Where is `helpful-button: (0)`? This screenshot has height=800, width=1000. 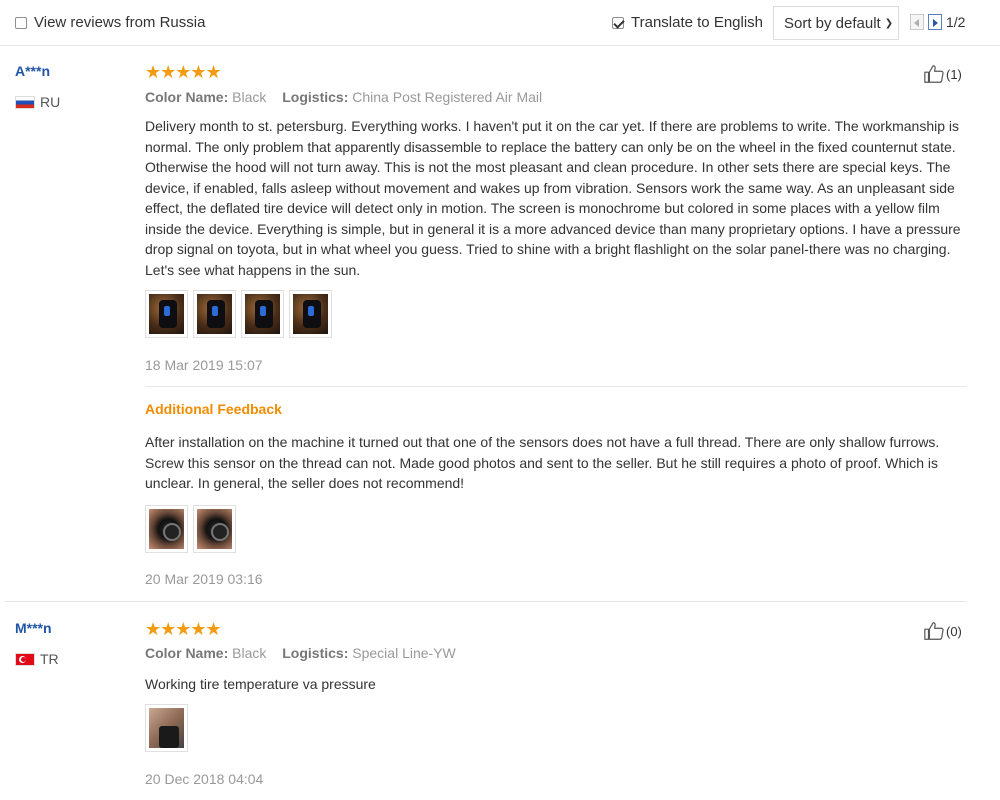 helpful-button: (0) is located at coordinates (942, 631).